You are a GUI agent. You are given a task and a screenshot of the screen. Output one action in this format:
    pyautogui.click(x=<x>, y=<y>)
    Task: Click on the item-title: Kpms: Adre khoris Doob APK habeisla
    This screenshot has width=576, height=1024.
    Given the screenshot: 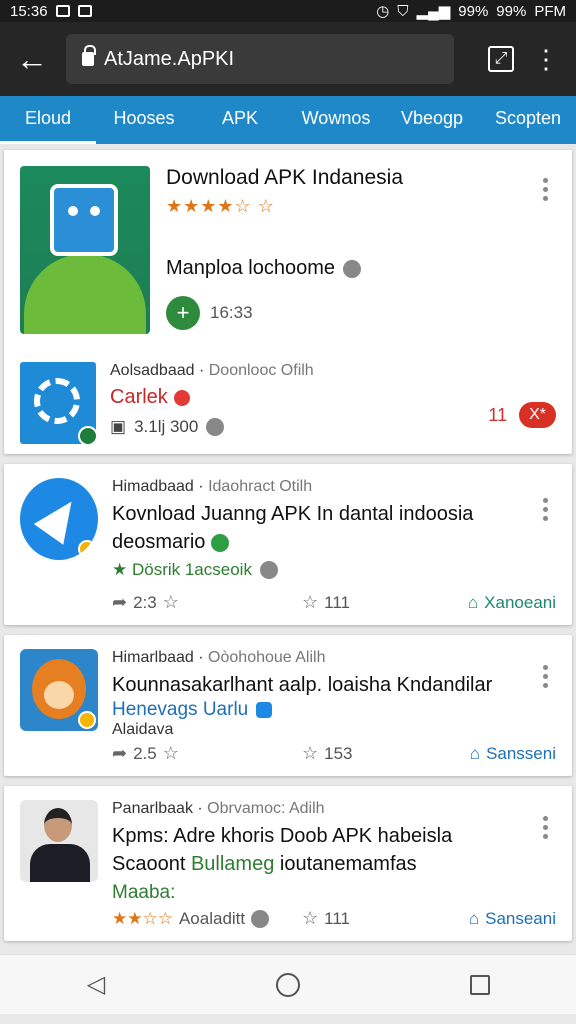 What is the action you would take?
    pyautogui.click(x=334, y=836)
    